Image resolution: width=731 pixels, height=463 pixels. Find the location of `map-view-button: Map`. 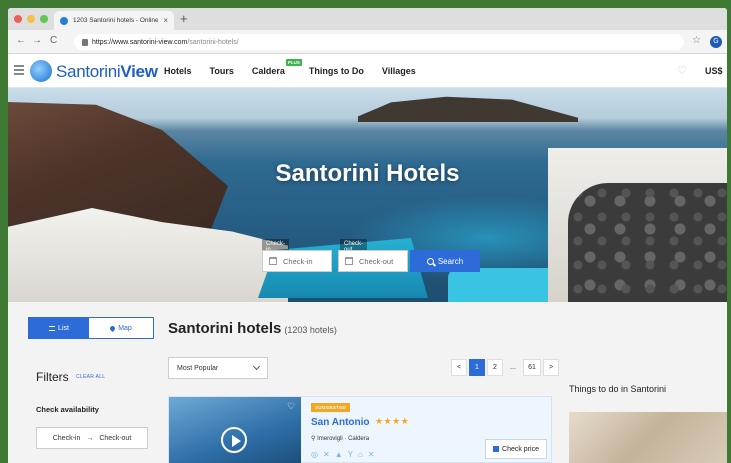

map-view-button: Map is located at coordinates (121, 328).